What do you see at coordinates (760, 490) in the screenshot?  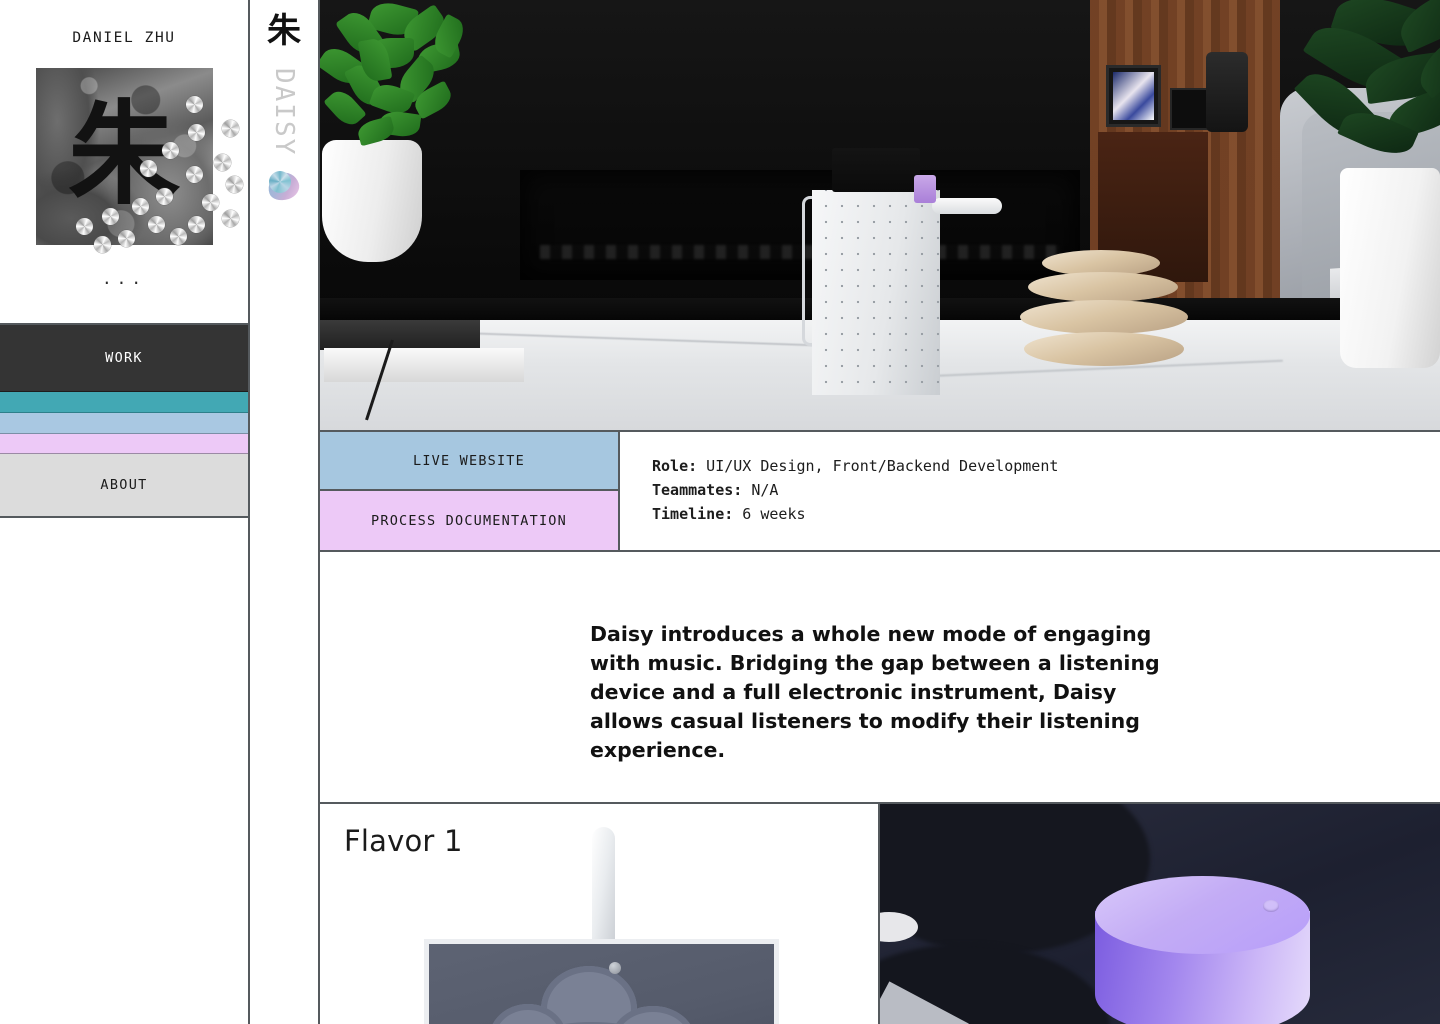 I see `meta-teammates-value: N/A` at bounding box center [760, 490].